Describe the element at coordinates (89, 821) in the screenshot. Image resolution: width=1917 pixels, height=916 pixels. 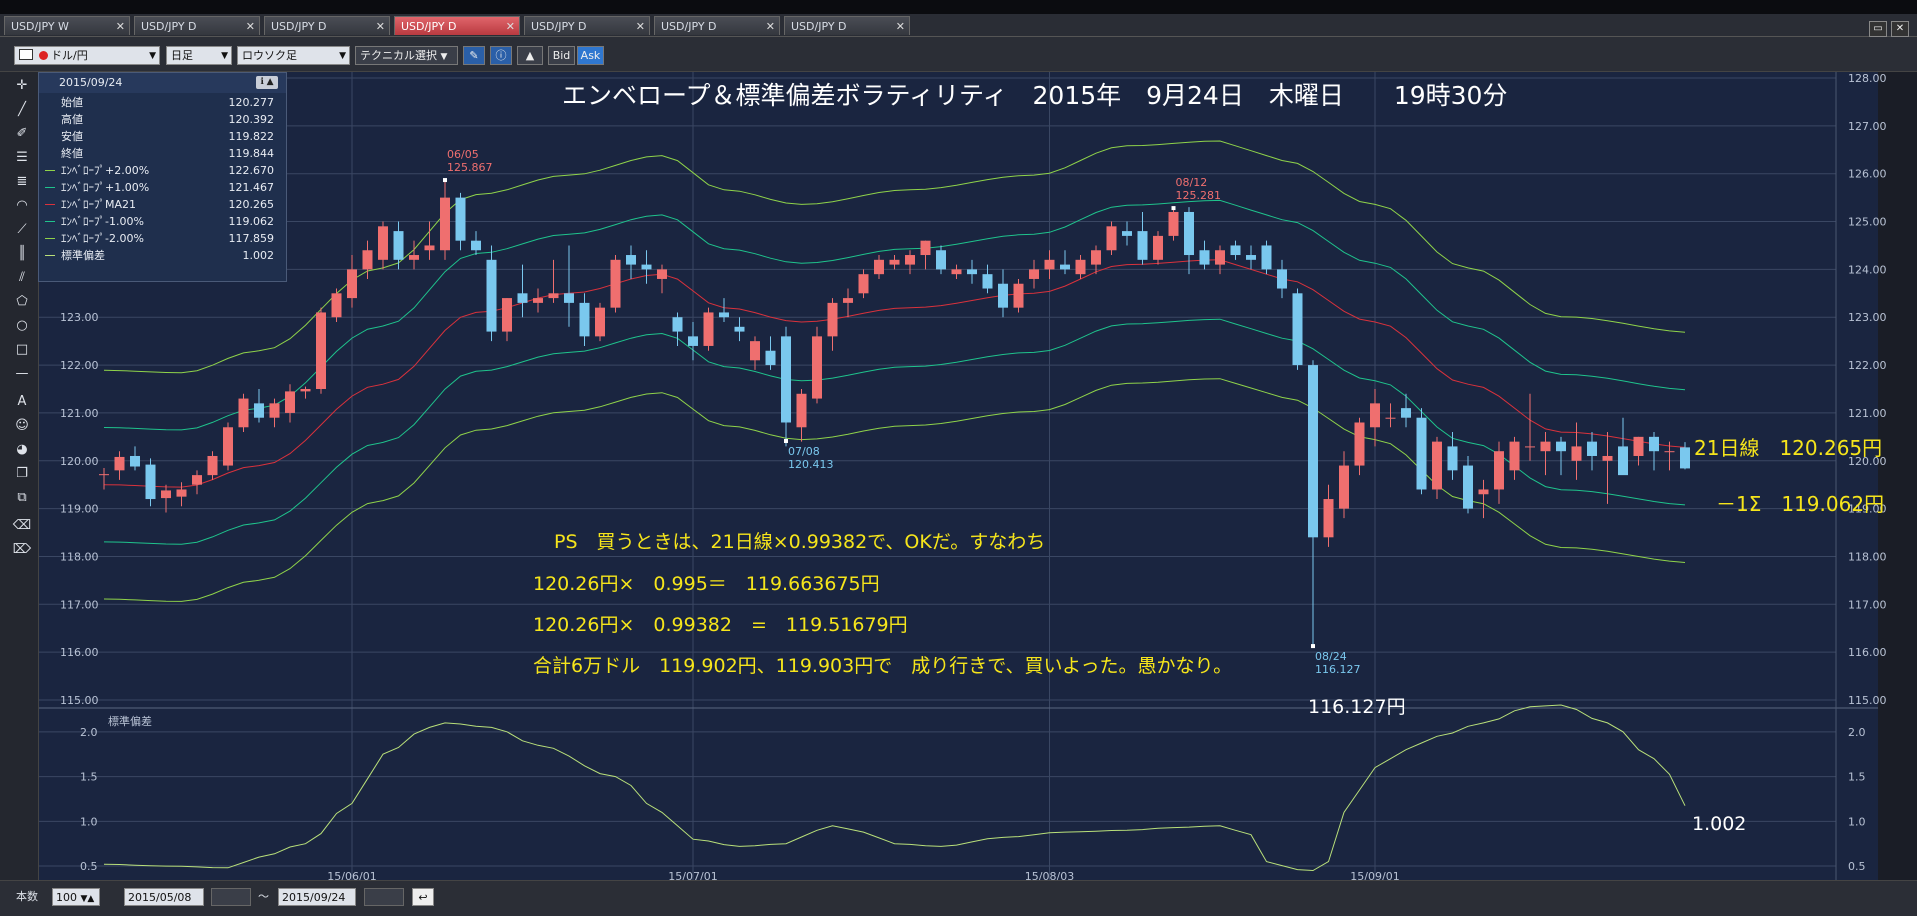
I see `std-tick-label-left: 1.0` at that location.